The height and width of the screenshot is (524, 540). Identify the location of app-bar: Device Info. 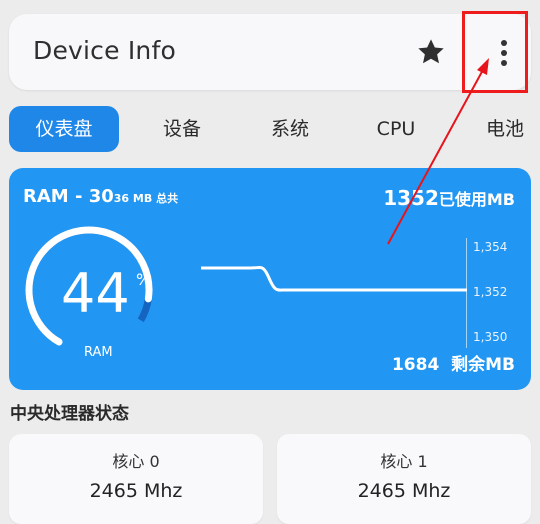
(270, 52).